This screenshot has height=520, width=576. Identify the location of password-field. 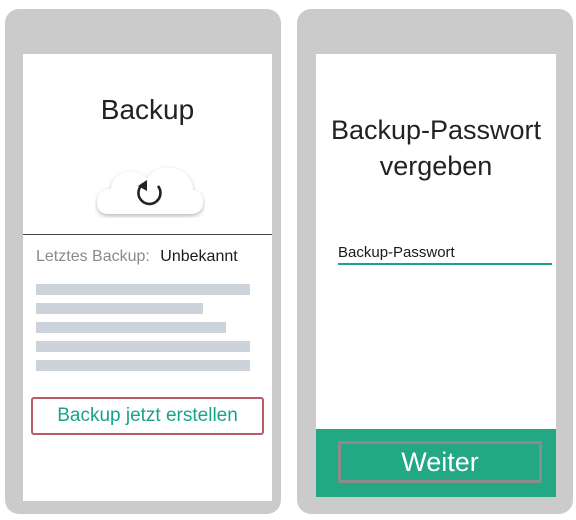
(445, 264).